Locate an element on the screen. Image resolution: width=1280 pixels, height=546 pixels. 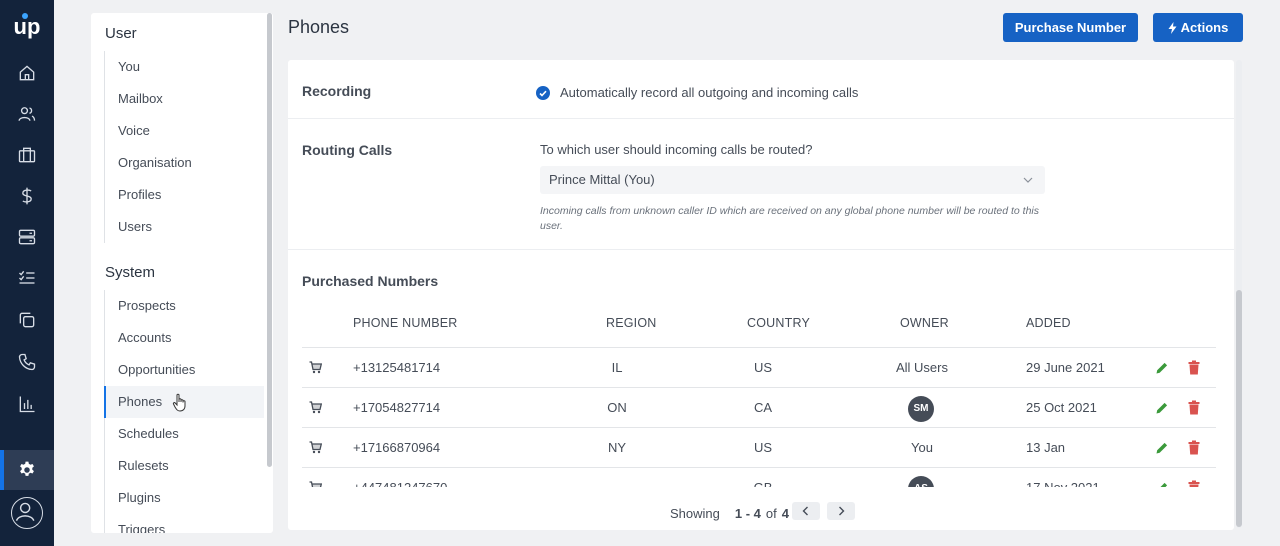
main-scrollbar is located at coordinates (1239, 294).